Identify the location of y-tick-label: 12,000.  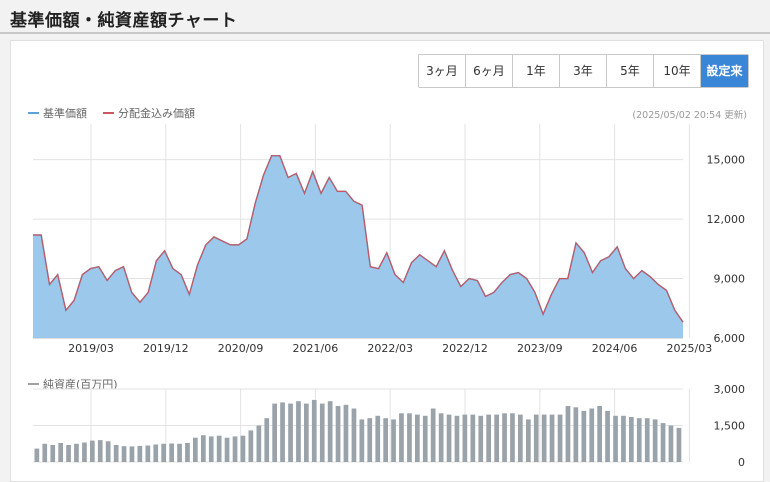
(726, 219).